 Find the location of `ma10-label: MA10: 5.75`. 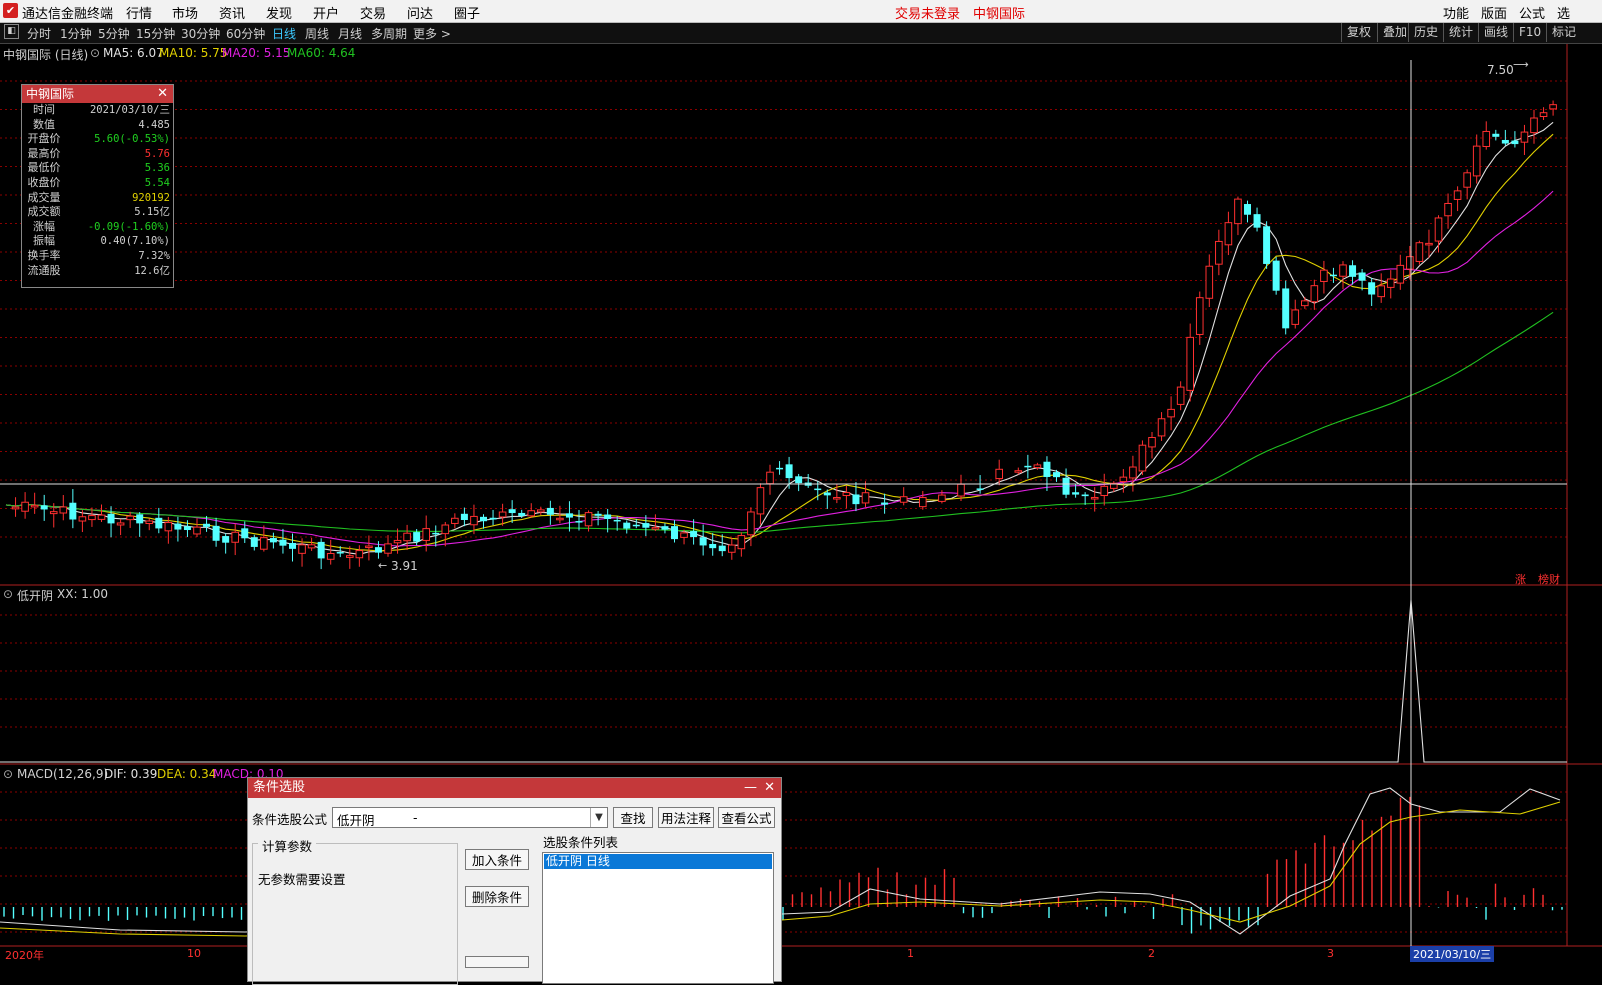

ma10-label: MA10: 5.75 is located at coordinates (193, 53).